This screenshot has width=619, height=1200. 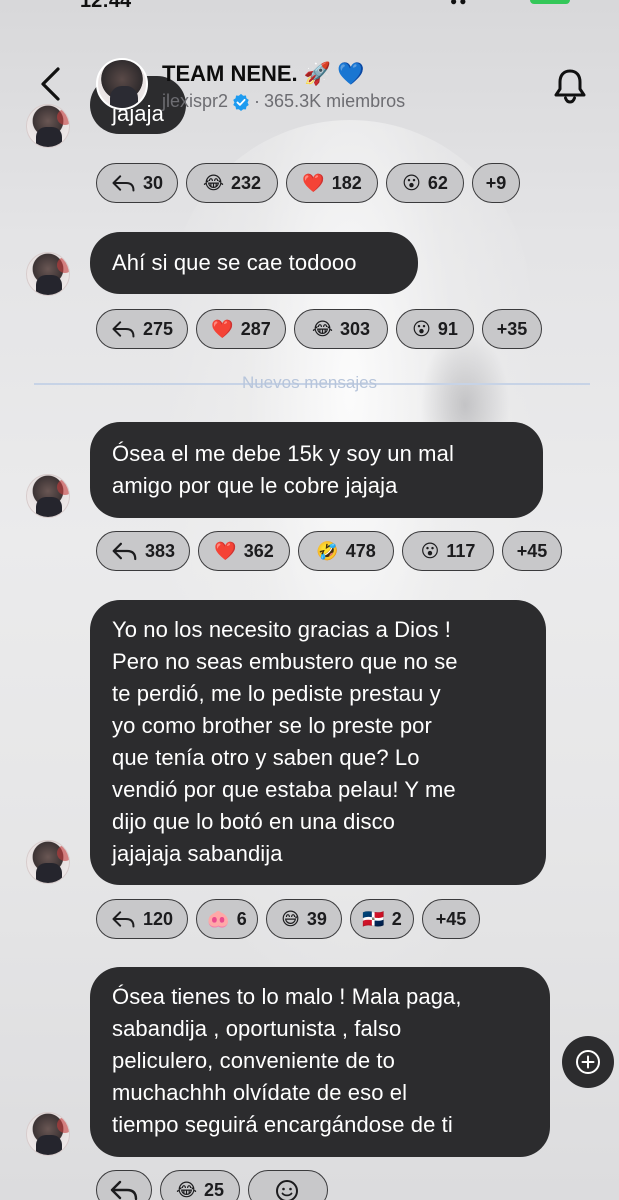 I want to click on message-line: te perdió, me lo pediste prestau y, so click(x=276, y=693).